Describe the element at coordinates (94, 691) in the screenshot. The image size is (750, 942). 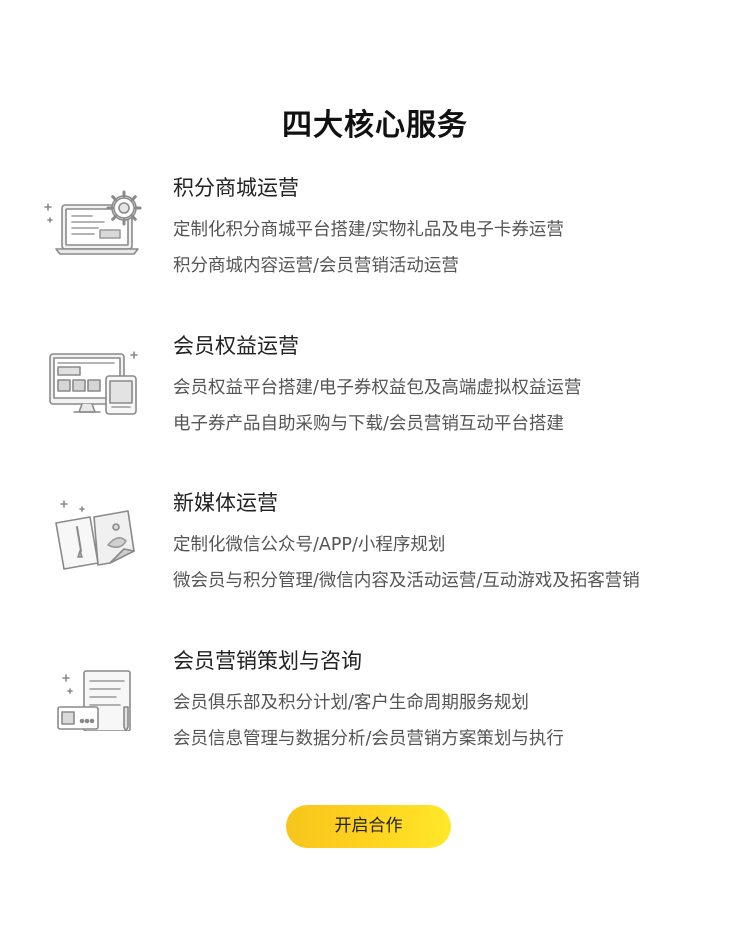
I see `document-card-pen-icon` at that location.